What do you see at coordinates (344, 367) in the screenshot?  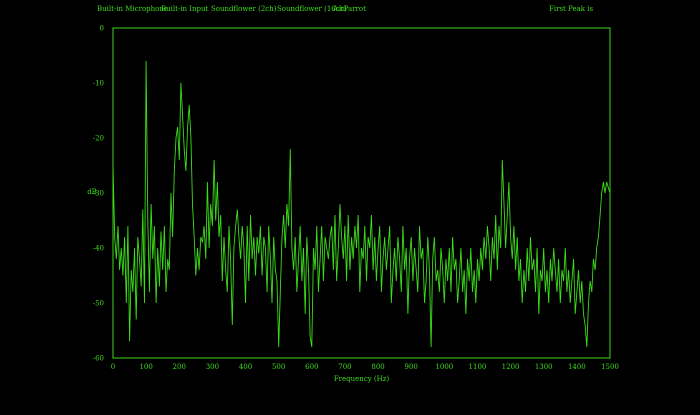 I see `x-tick-label: 700` at bounding box center [344, 367].